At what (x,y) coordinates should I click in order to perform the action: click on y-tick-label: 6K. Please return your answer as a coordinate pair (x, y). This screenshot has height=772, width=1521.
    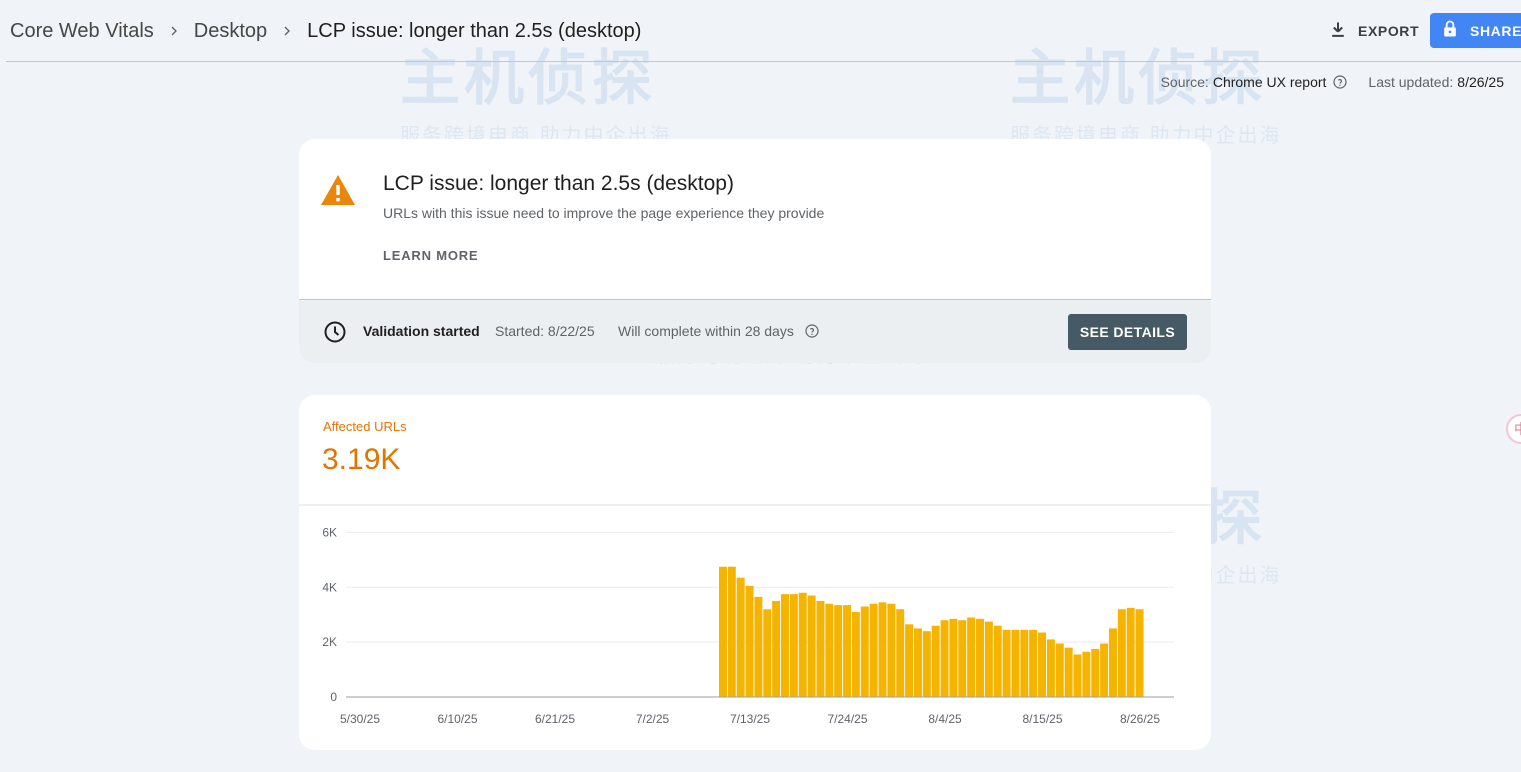
    Looking at the image, I should click on (329, 532).